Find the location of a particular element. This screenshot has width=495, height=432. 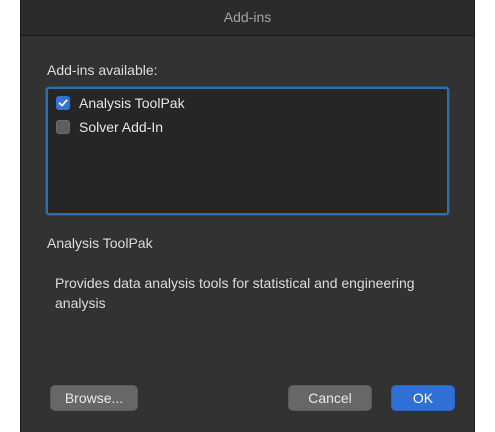

title-bar: Add-ins is located at coordinates (247, 18).